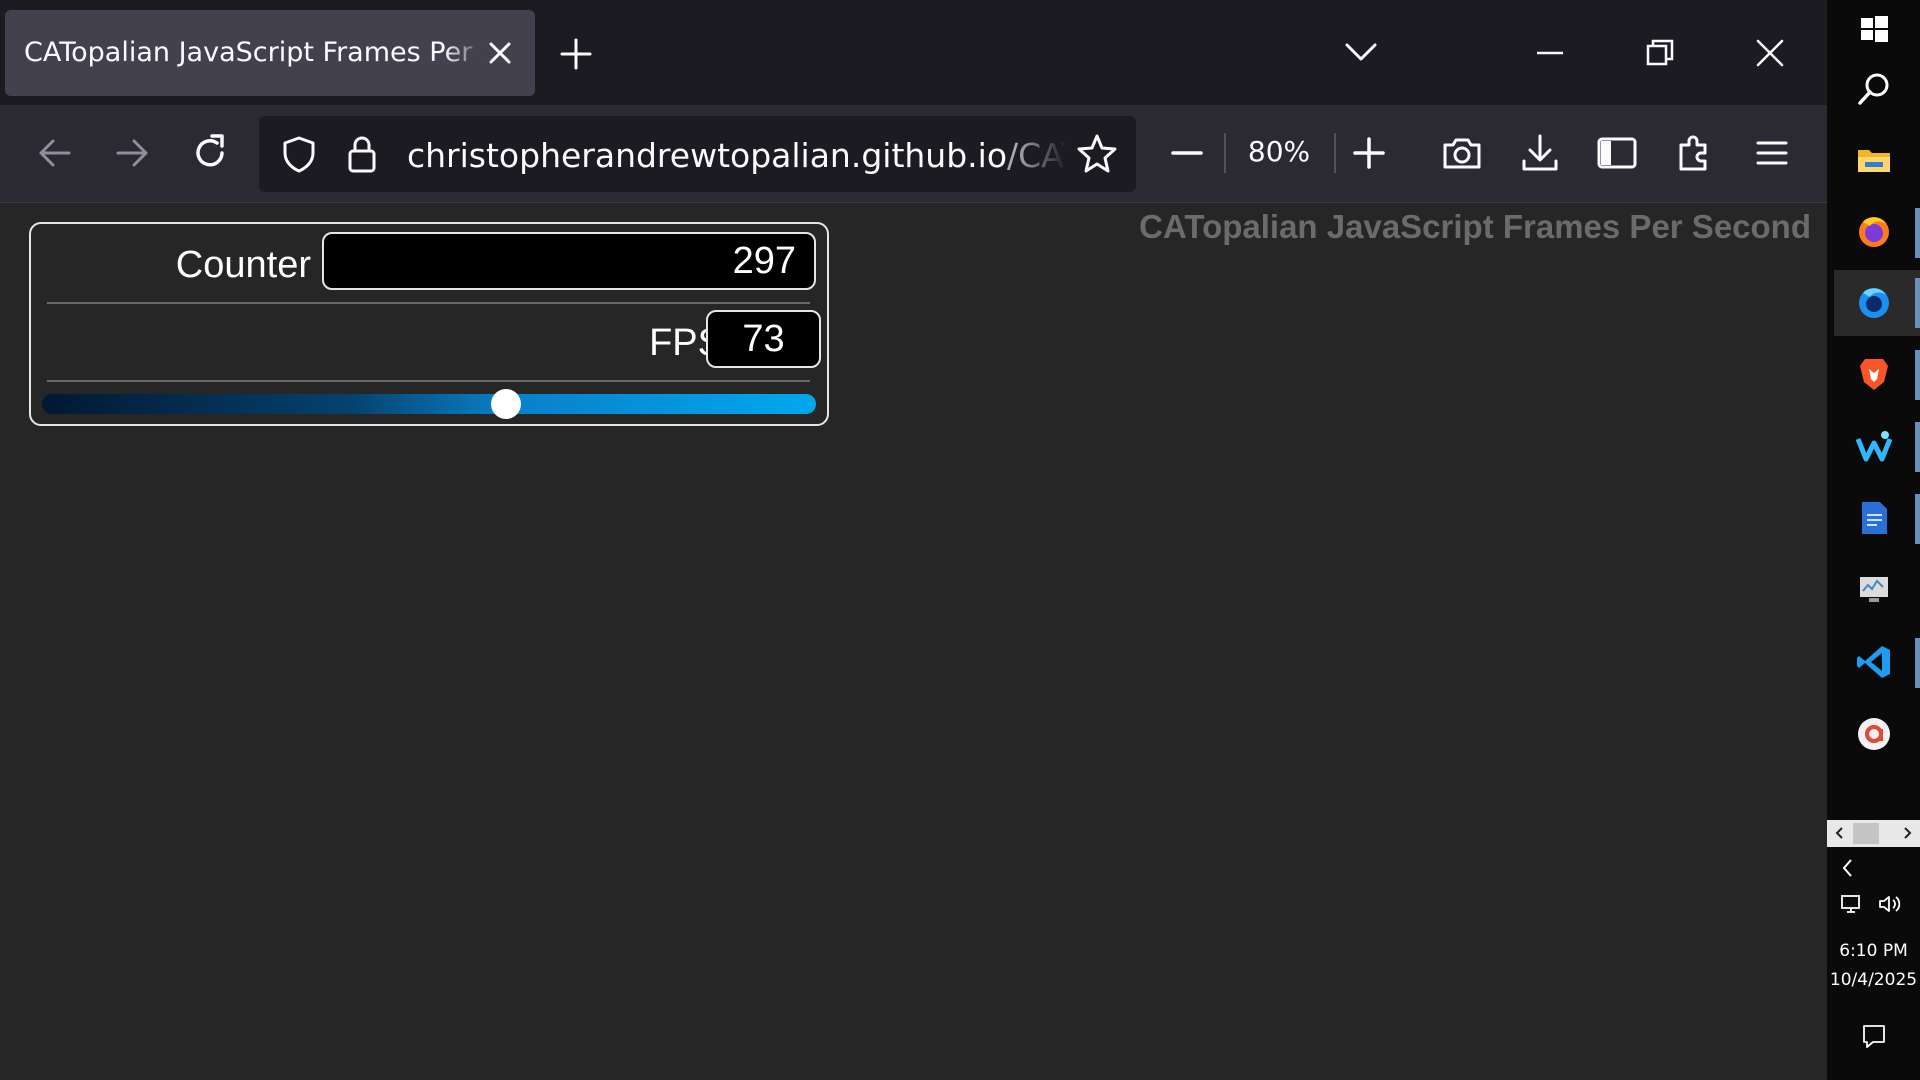  What do you see at coordinates (913, 52) in the screenshot?
I see `tab-strip: CATopalian JavaScript Frames Per Second` at bounding box center [913, 52].